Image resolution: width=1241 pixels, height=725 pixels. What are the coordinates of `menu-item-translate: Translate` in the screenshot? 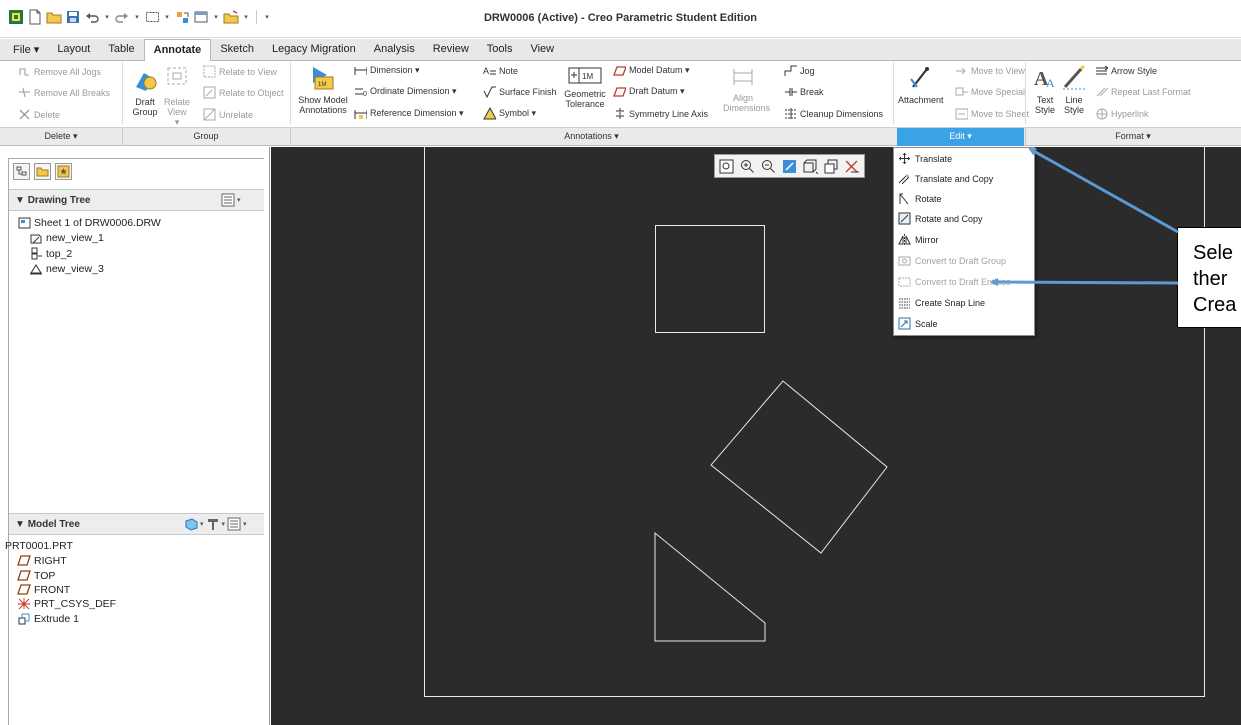 It's located at (964, 158).